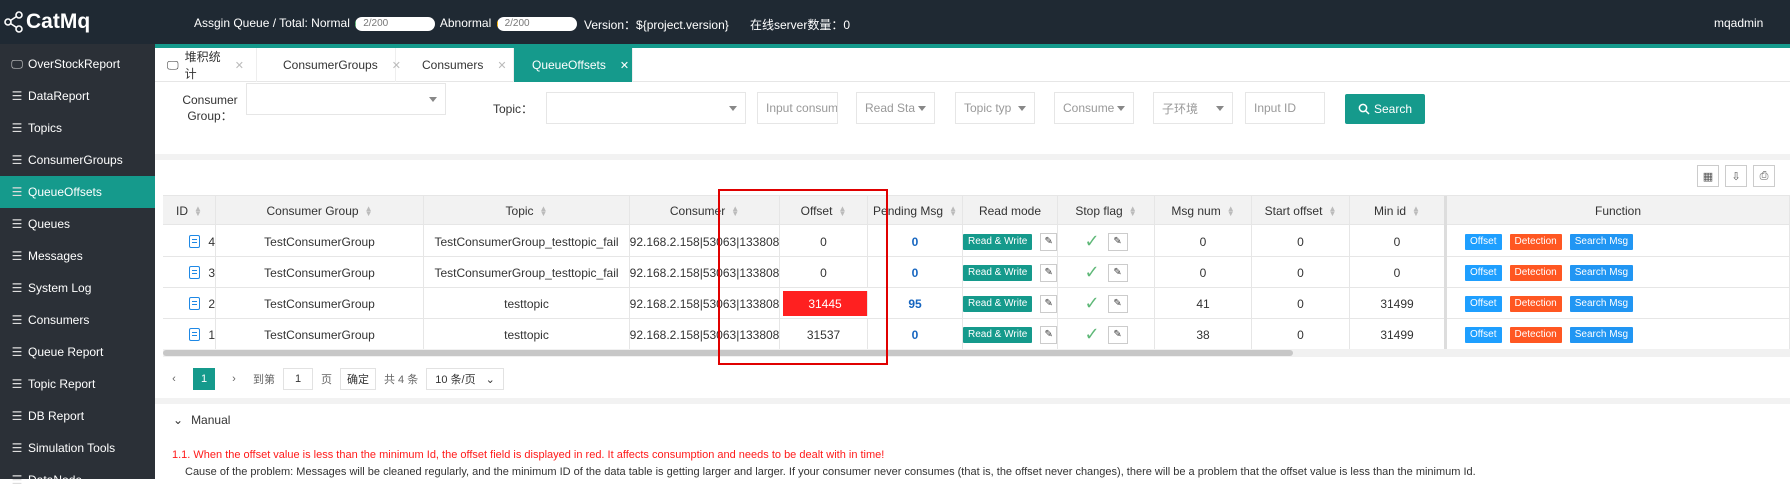  Describe the element at coordinates (189, 211) in the screenshot. I see `column-header-id: ID ▲ ▼` at that location.